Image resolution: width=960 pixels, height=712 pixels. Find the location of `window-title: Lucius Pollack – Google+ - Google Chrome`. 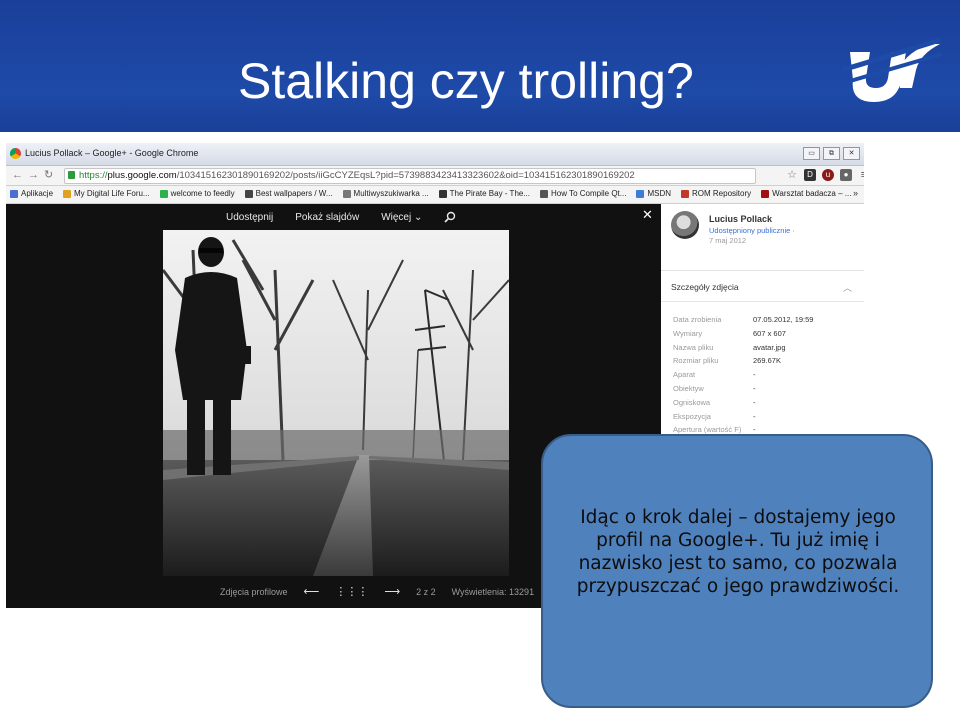

window-title: Lucius Pollack – Google+ - Google Chrome is located at coordinates (112, 153).